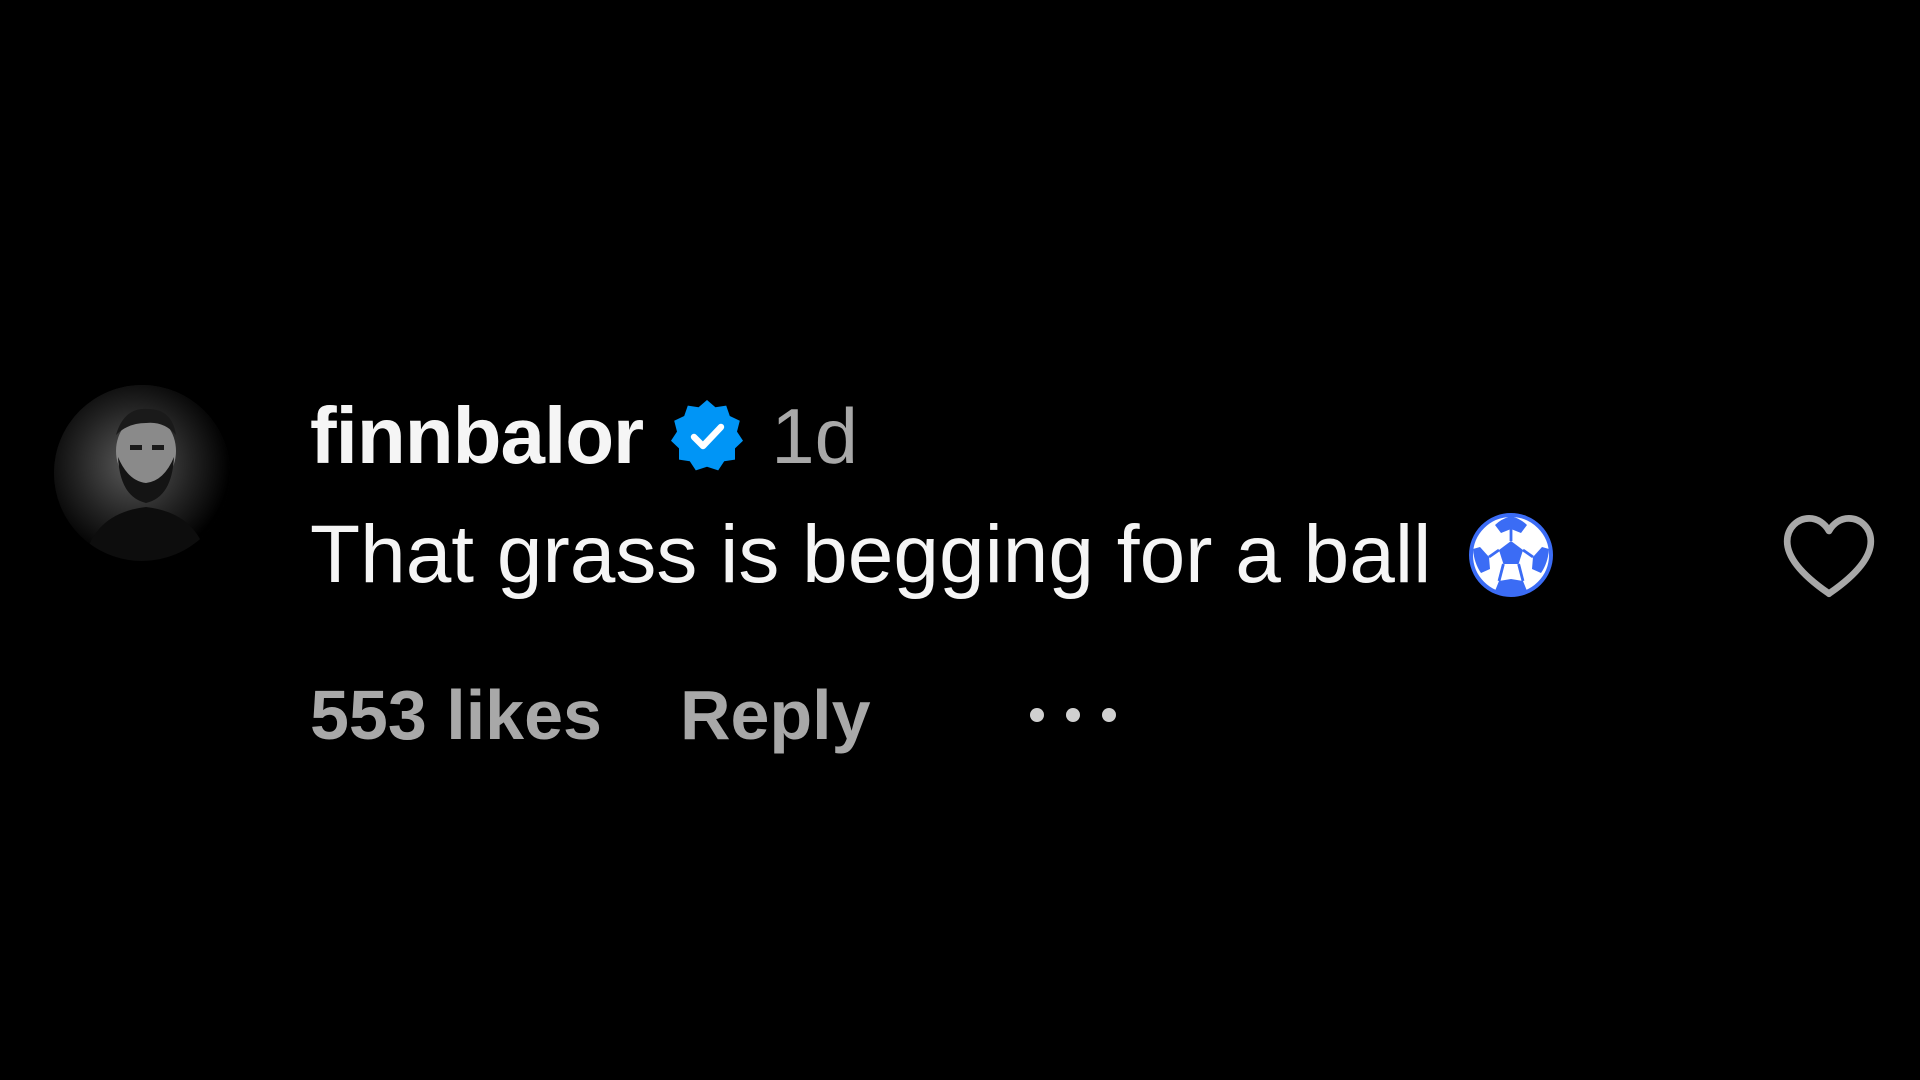  What do you see at coordinates (456, 715) in the screenshot?
I see `likes-count: 553 likes` at bounding box center [456, 715].